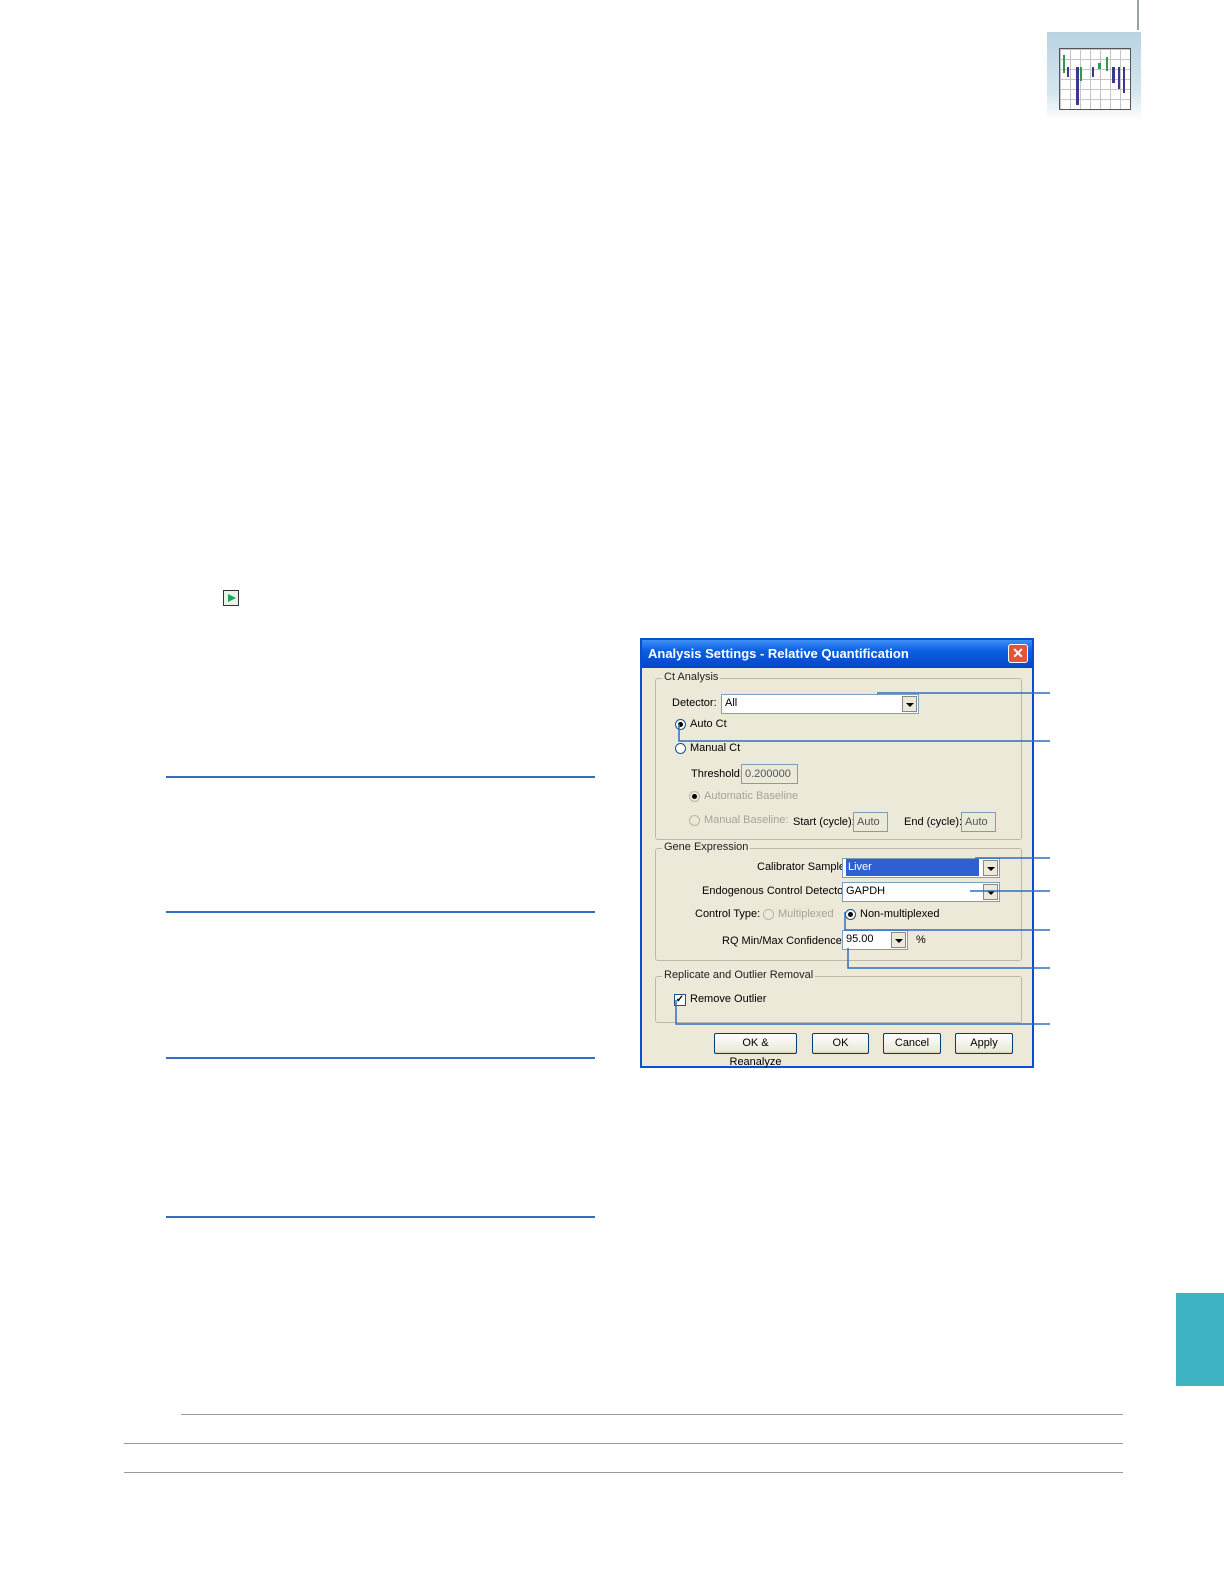 The image size is (1224, 1584). Describe the element at coordinates (862, 1012) in the screenshot. I see `callout-remove-outlier` at that location.